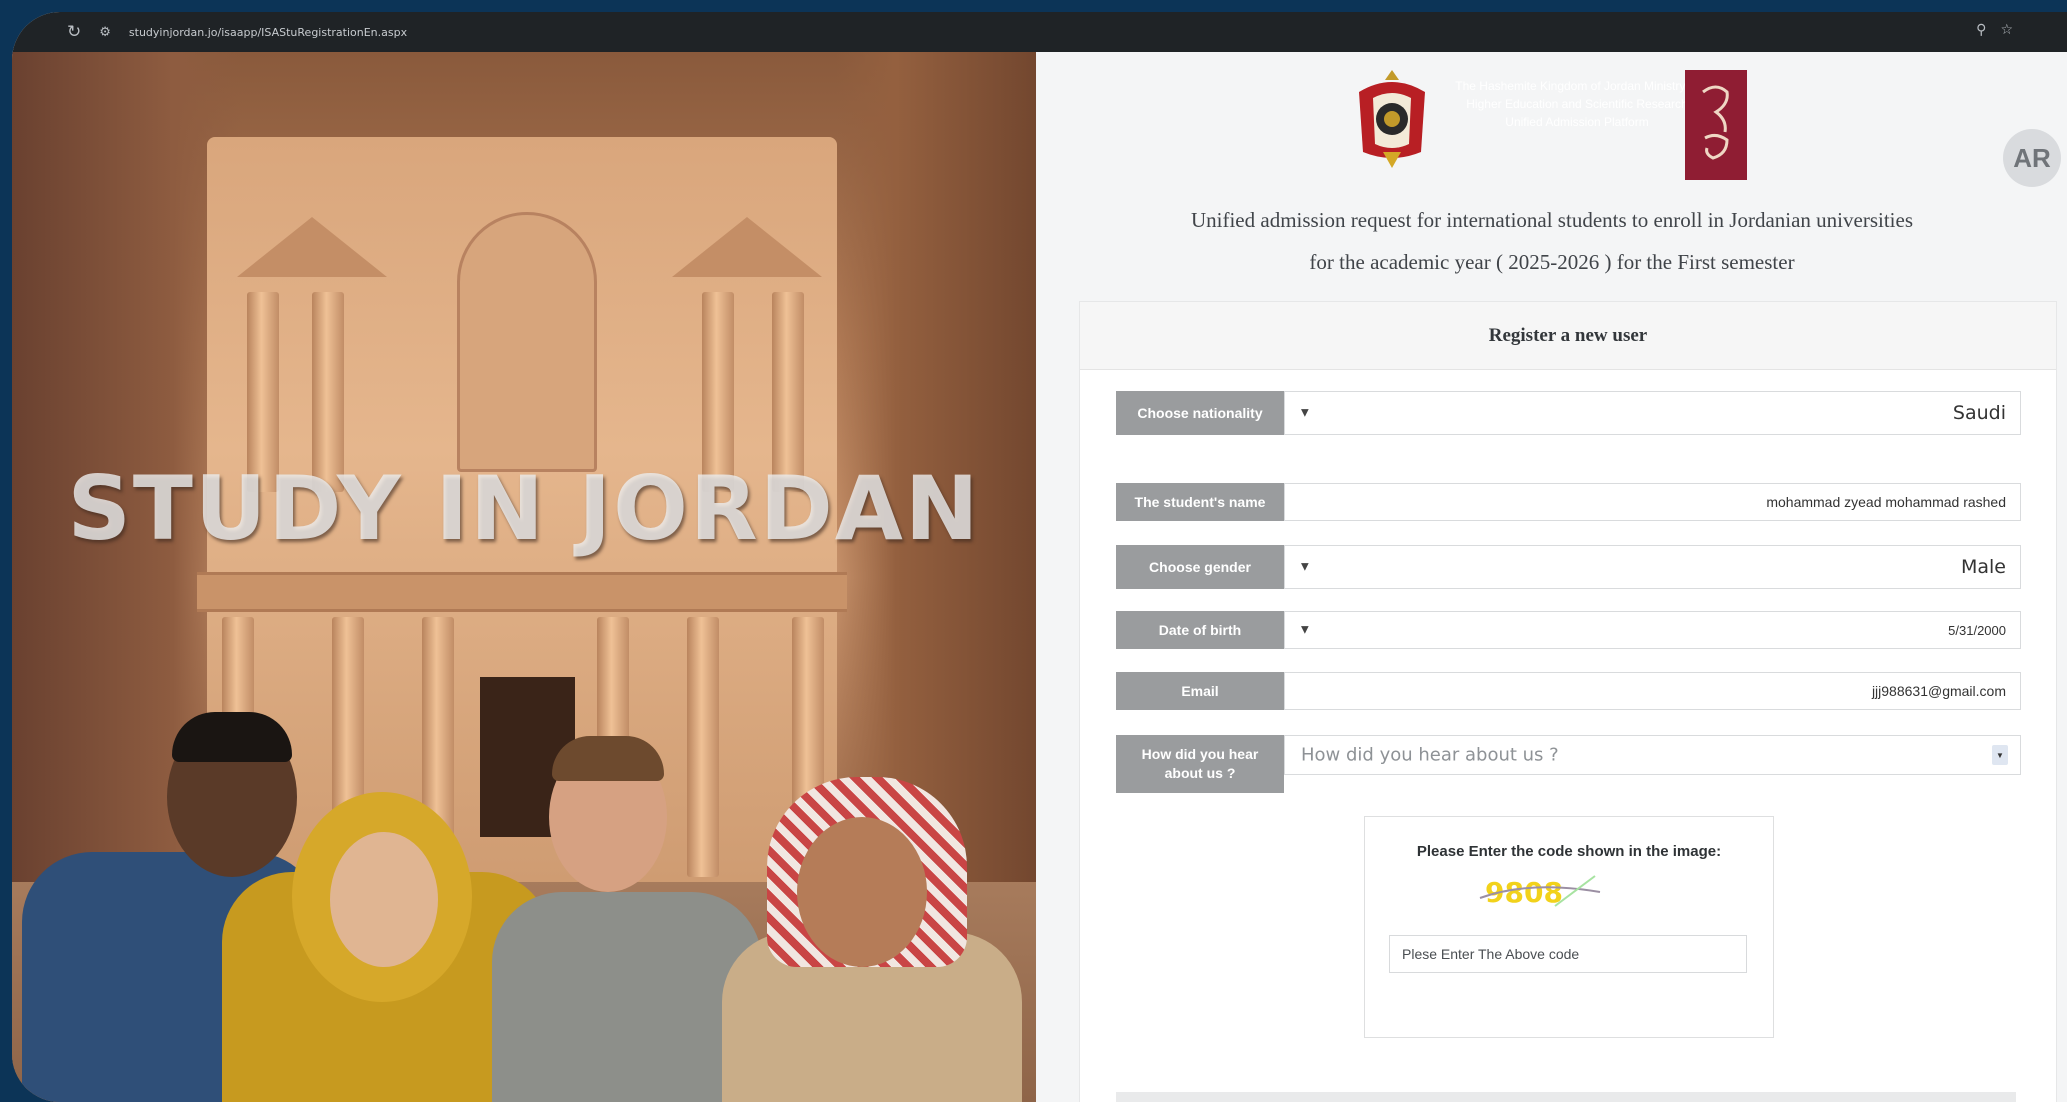 The image size is (2067, 1102). Describe the element at coordinates (703, 747) in the screenshot. I see `column` at that location.